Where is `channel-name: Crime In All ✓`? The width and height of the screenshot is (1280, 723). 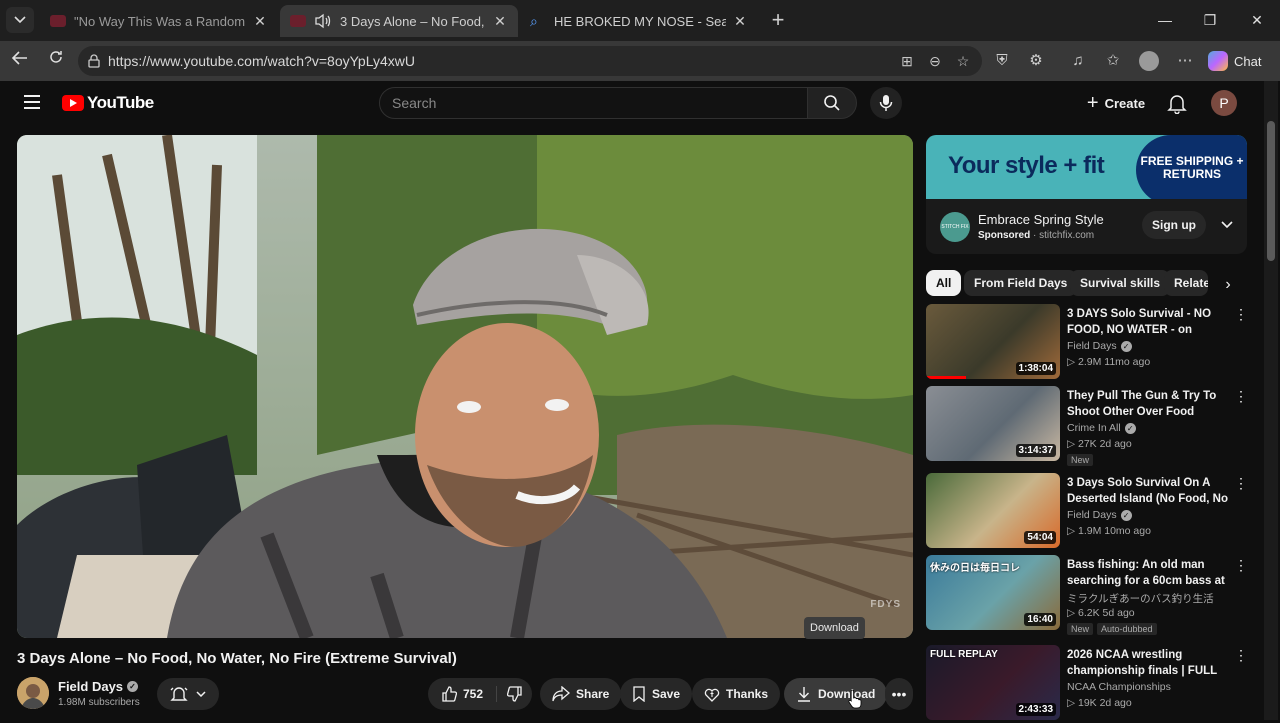 channel-name: Crime In All ✓ is located at coordinates (1101, 428).